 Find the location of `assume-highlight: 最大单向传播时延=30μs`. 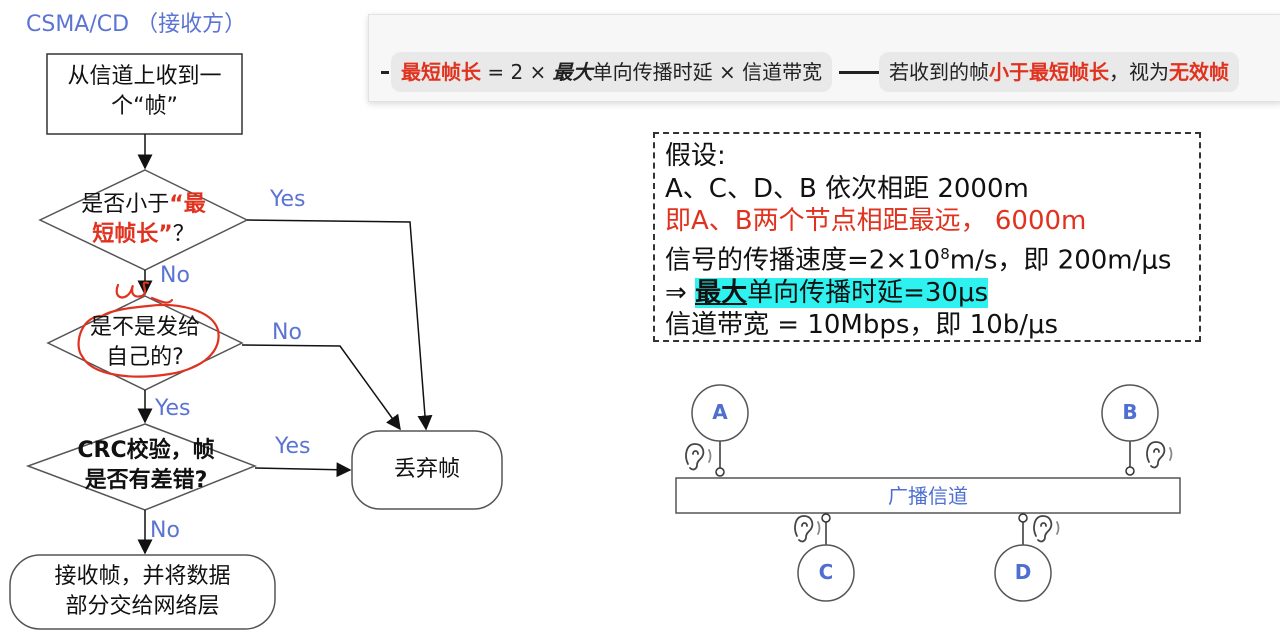

assume-highlight: 最大单向传播时延=30μs is located at coordinates (842, 292).